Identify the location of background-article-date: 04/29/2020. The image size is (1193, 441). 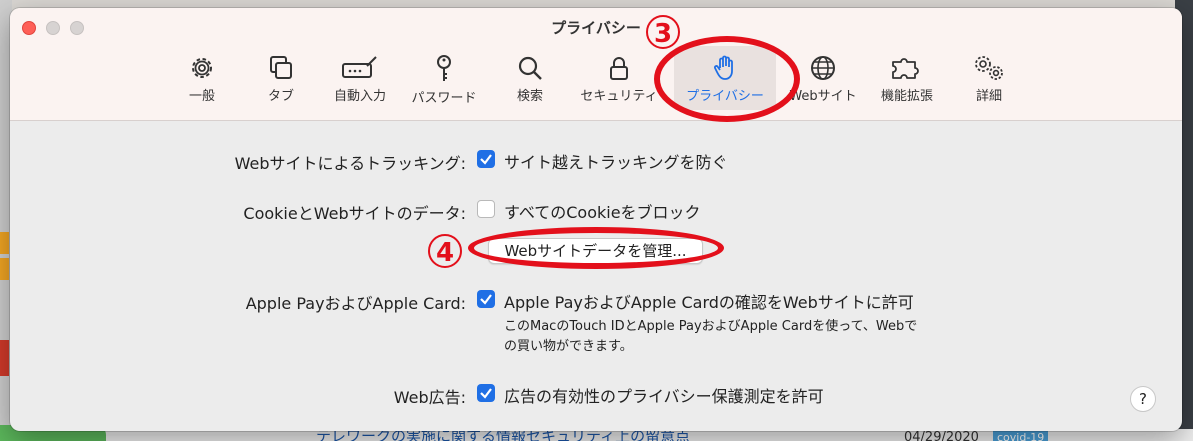
(941, 435).